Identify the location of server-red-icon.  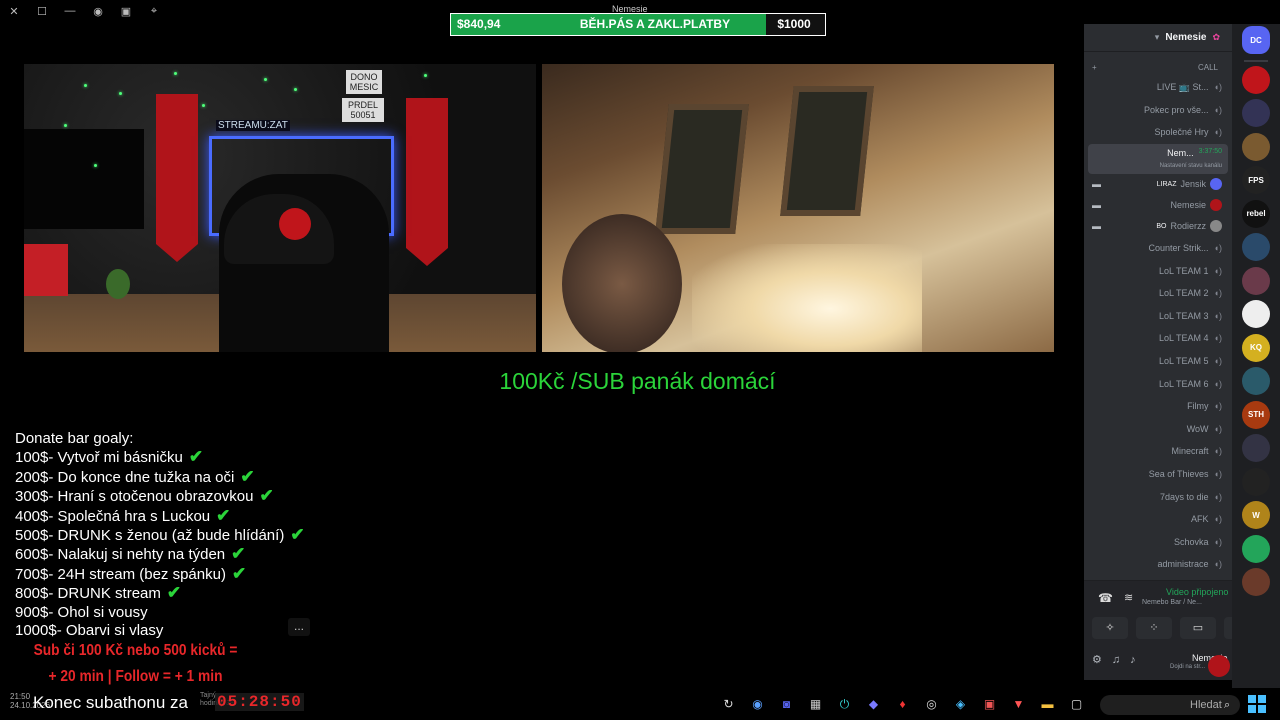
(1256, 79).